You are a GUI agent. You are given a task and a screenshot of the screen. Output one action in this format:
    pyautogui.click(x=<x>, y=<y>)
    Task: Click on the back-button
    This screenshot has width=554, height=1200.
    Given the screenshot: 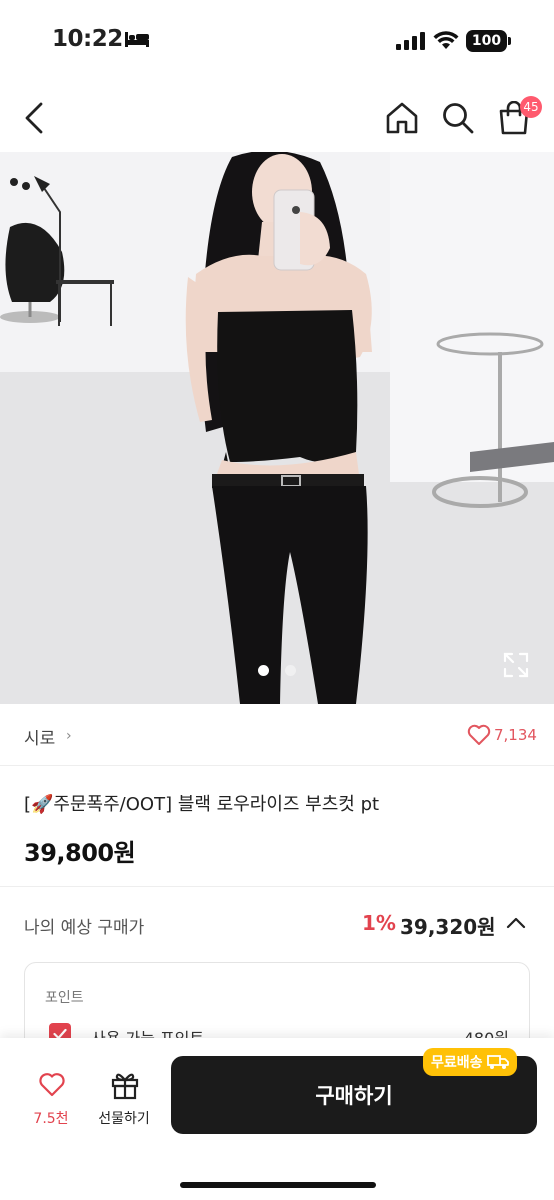 What is the action you would take?
    pyautogui.click(x=34, y=118)
    